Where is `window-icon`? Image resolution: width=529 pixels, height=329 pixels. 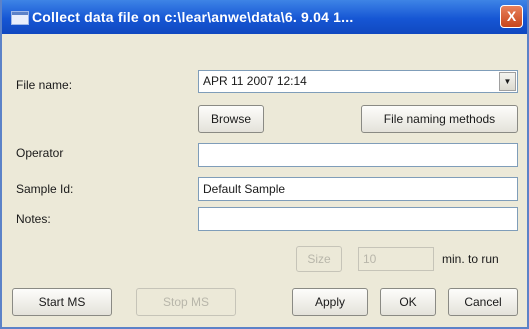 window-icon is located at coordinates (20, 18).